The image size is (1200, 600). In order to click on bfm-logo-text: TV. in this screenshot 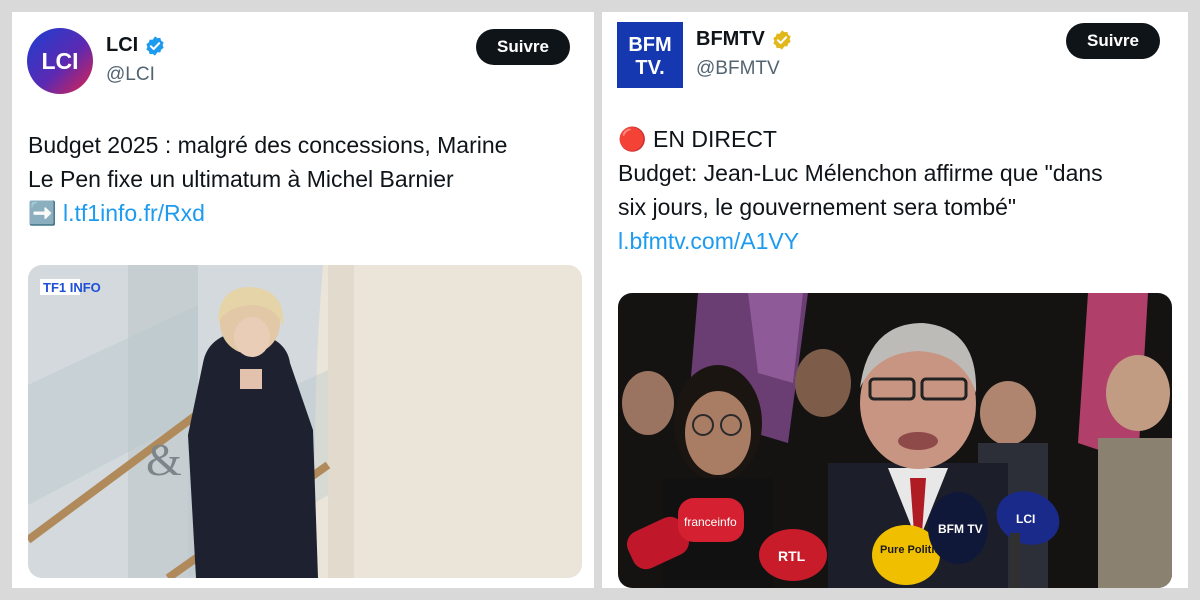, I will do `click(649, 68)`.